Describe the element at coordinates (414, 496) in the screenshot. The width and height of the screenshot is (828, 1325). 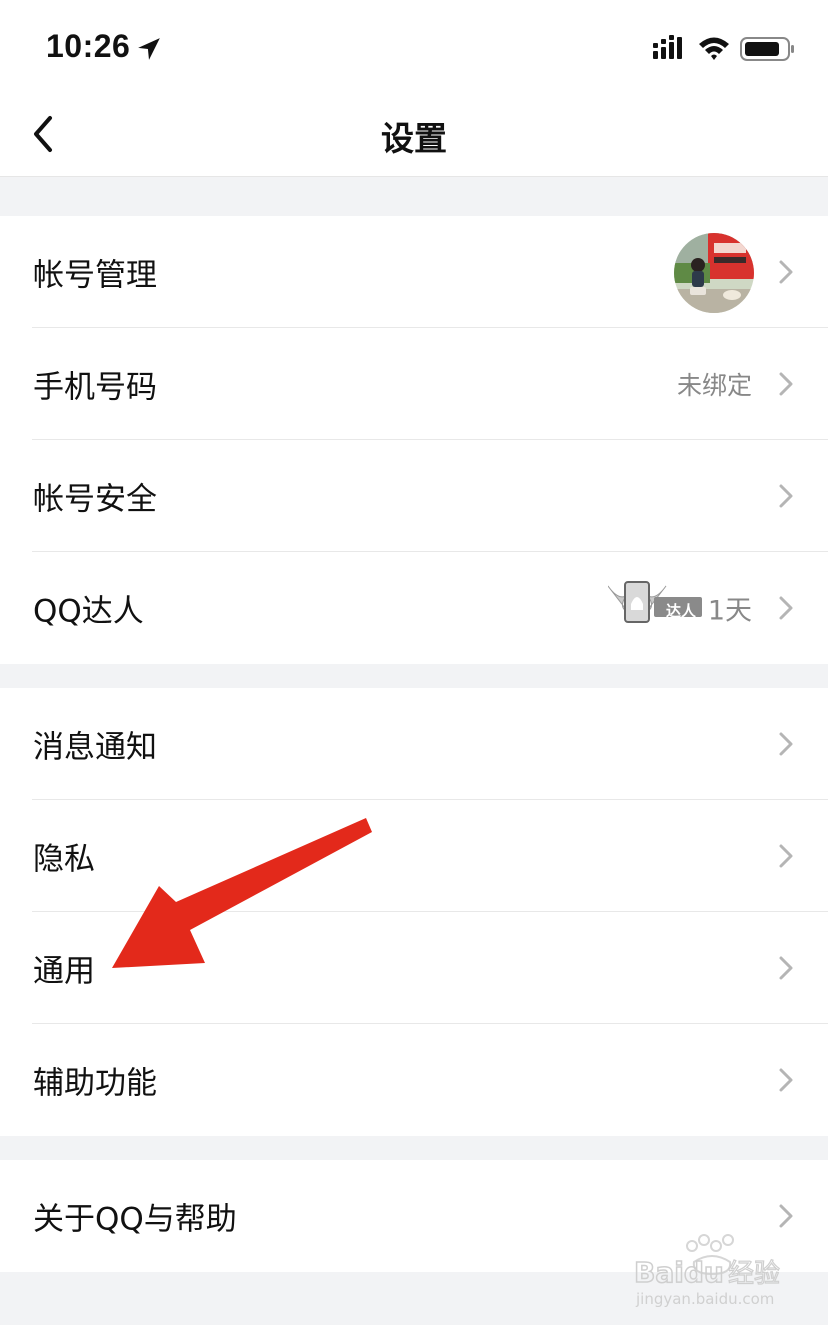
I see `row-account-security: 帐号安全` at that location.